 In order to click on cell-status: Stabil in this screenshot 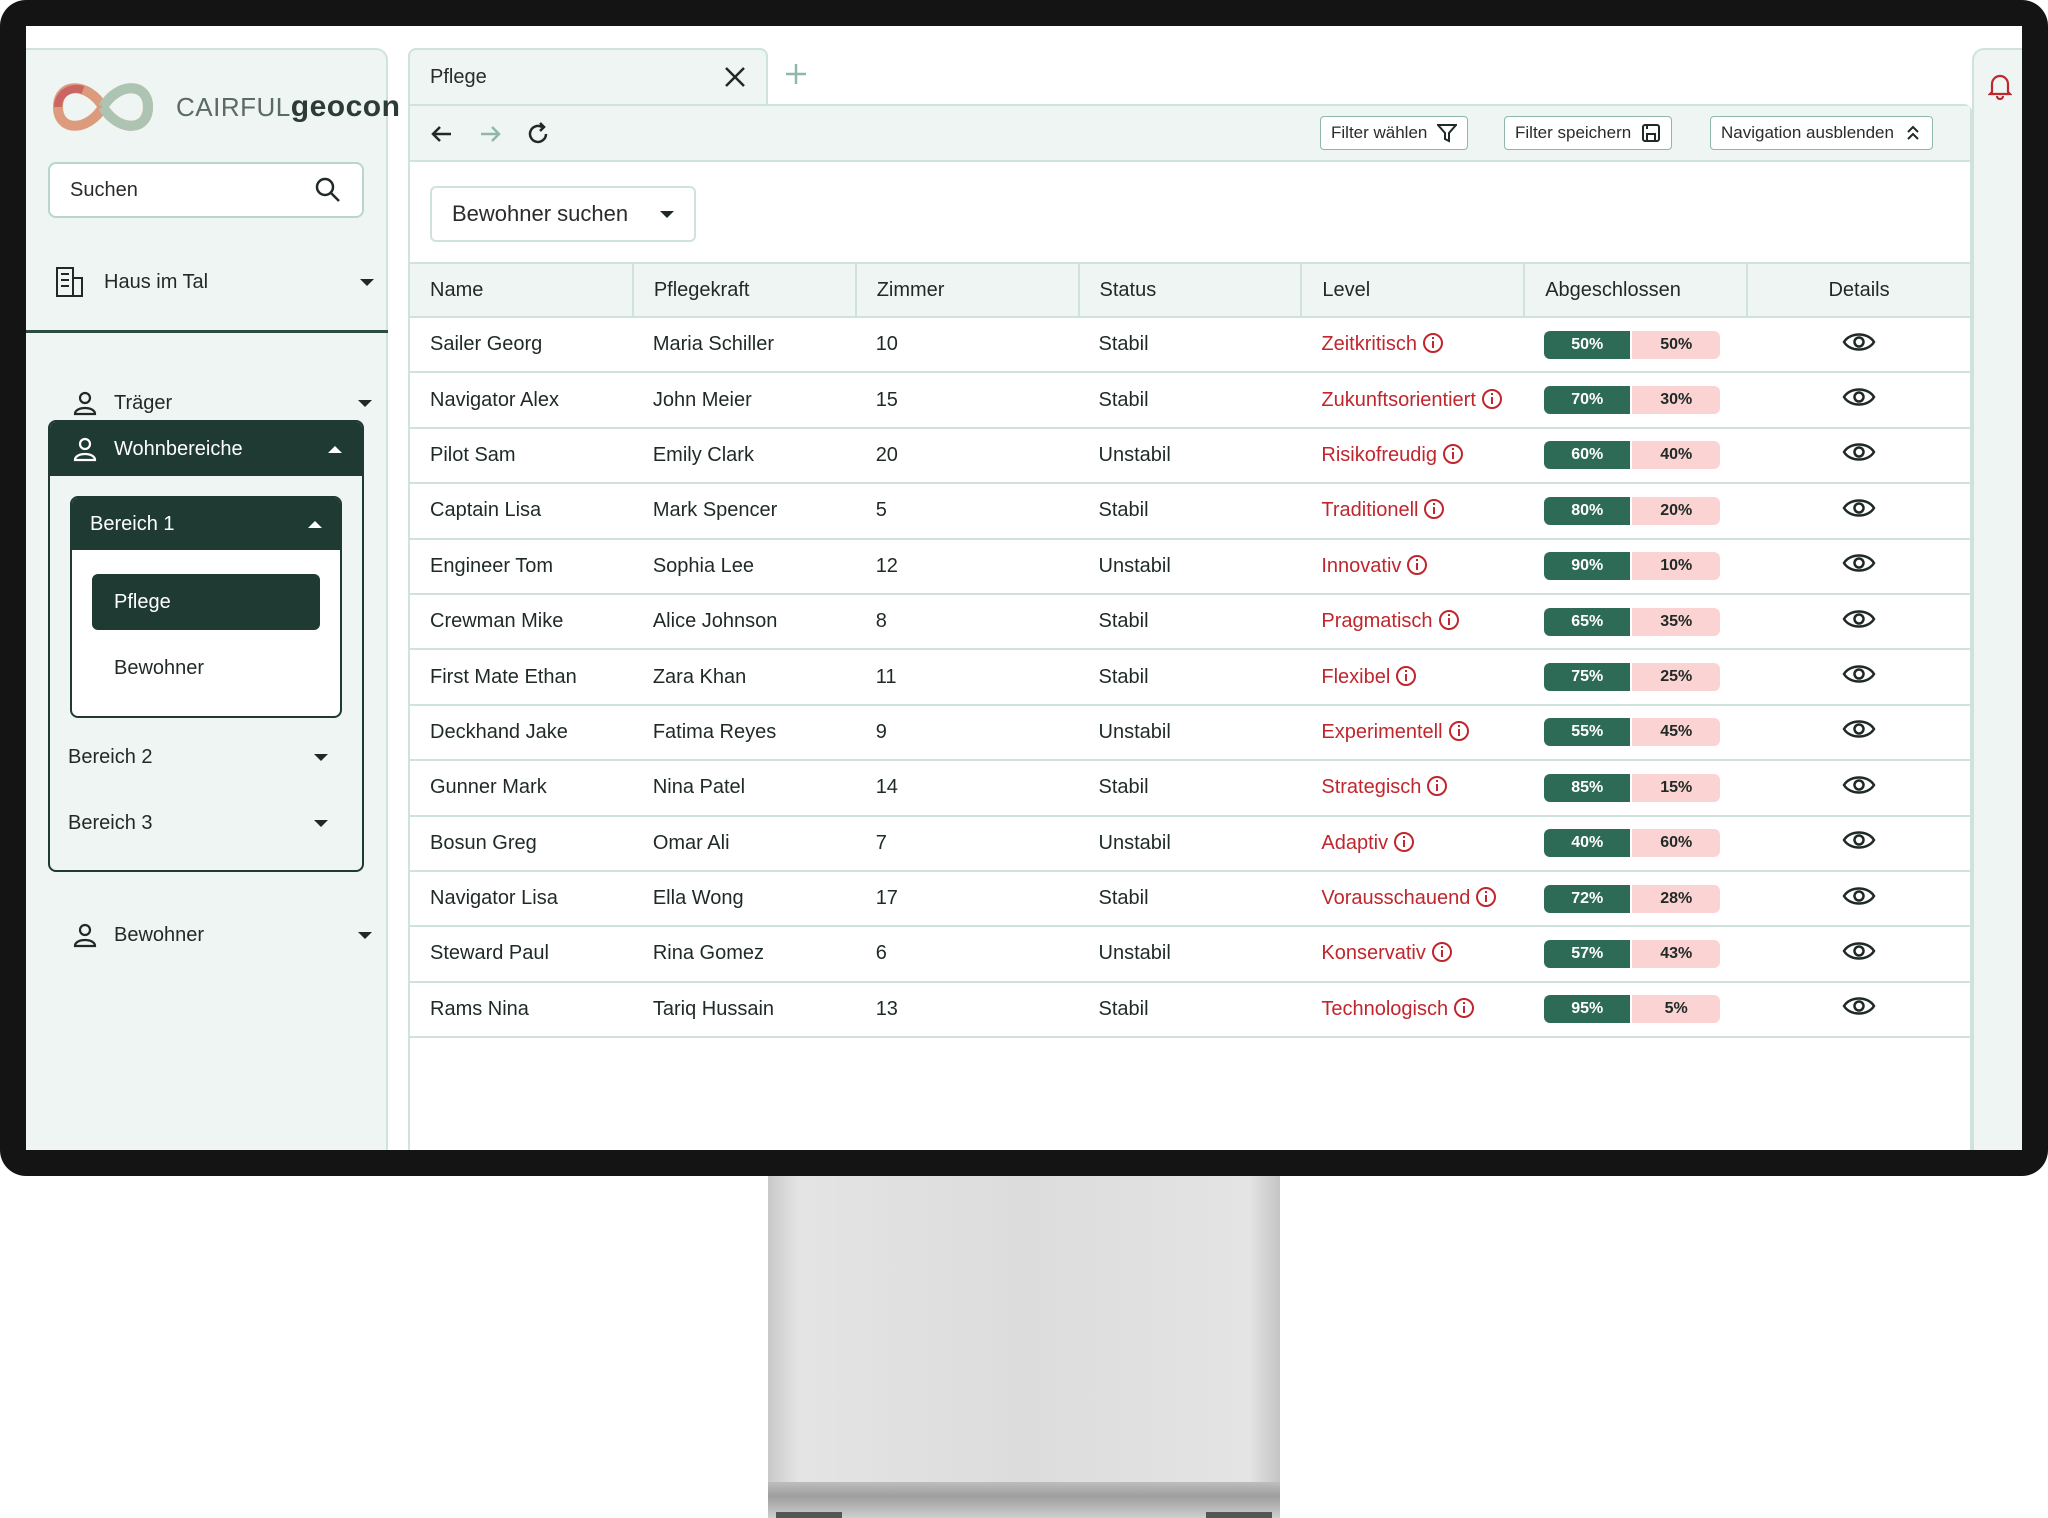, I will do `click(1190, 622)`.